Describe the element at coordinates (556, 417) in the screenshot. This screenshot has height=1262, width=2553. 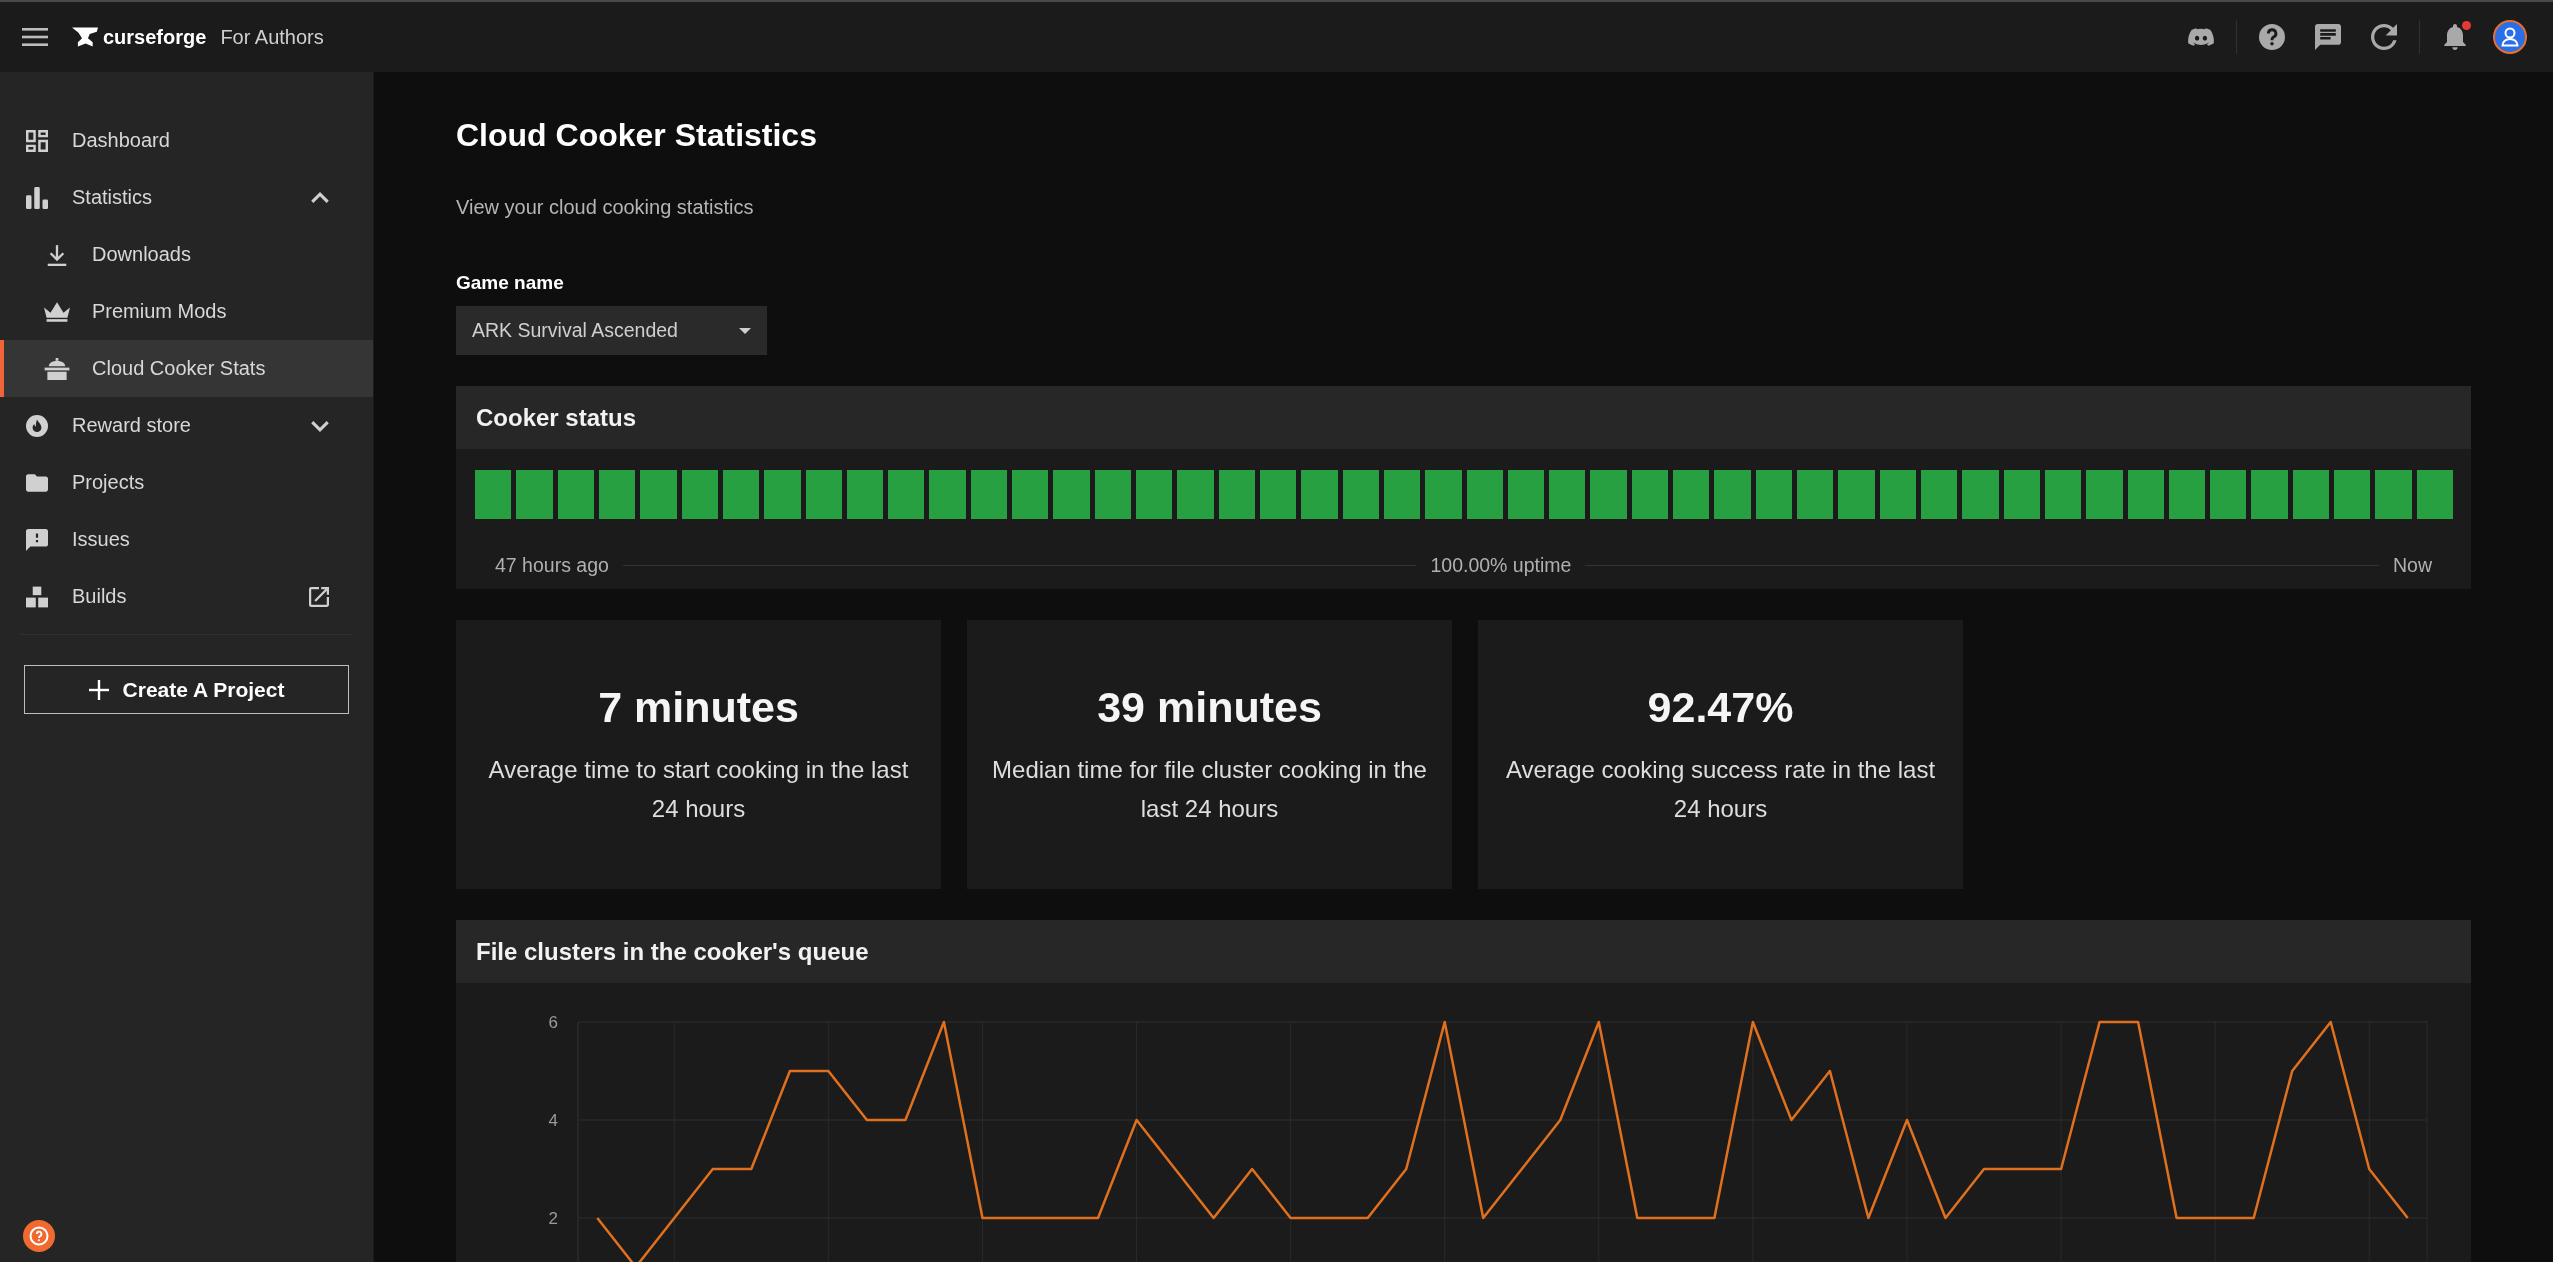
I see `card-title: Cooker status` at that location.